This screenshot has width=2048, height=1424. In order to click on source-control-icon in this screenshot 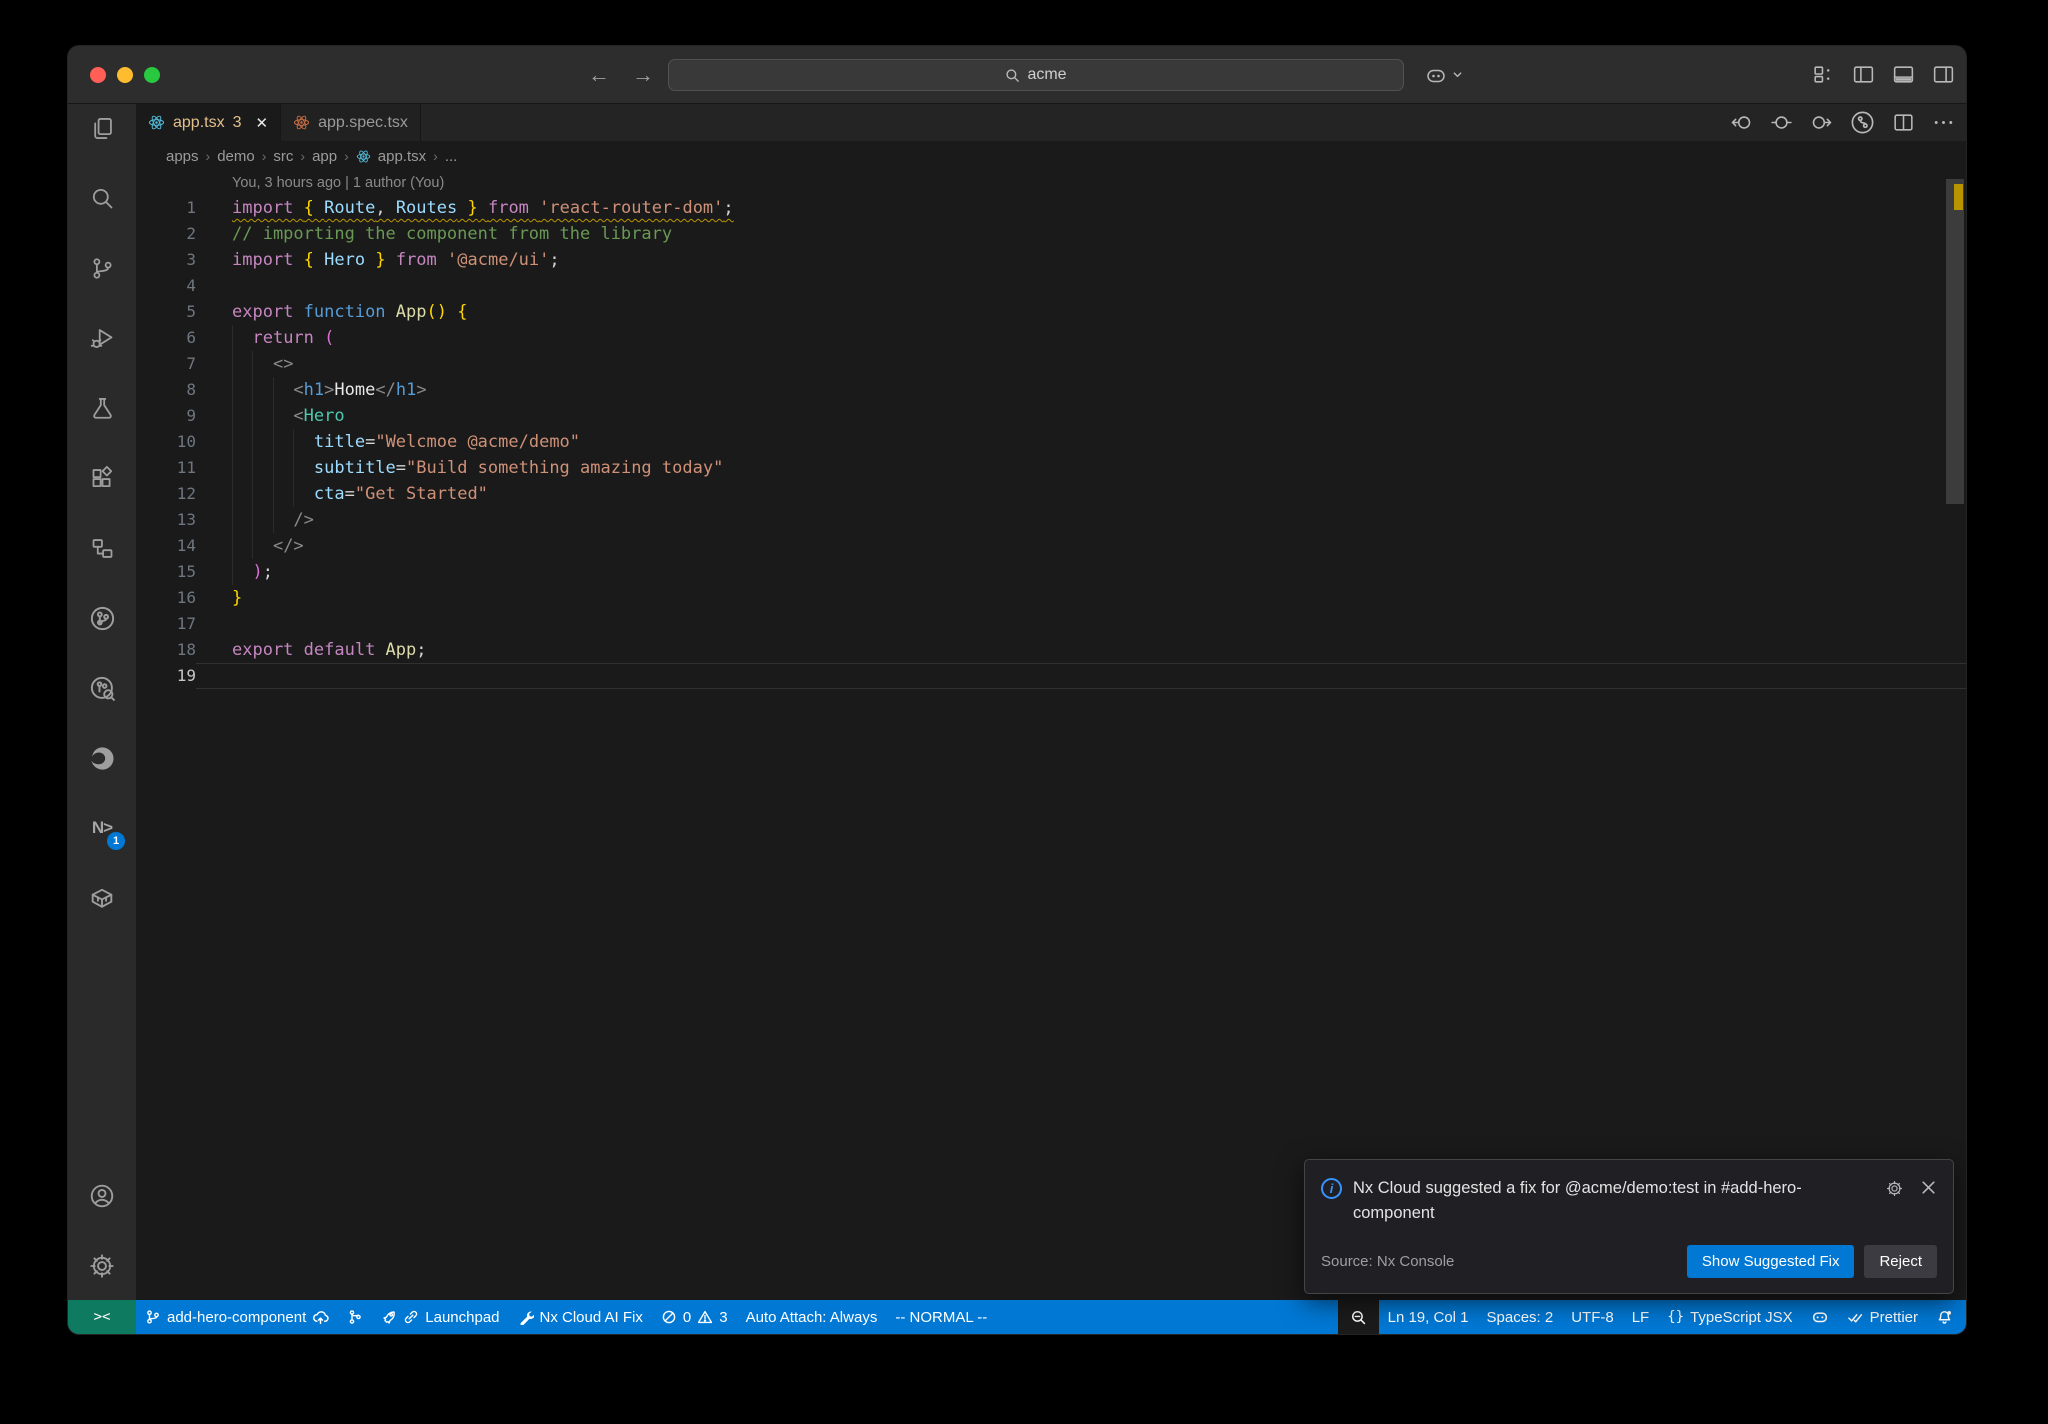, I will do `click(102, 268)`.